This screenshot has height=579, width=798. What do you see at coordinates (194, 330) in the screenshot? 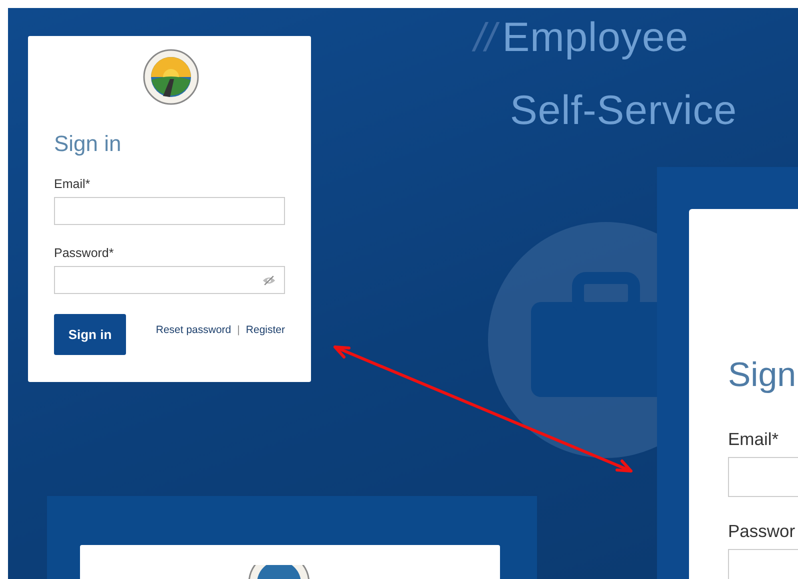
I see `reset-password-link: Reset password` at bounding box center [194, 330].